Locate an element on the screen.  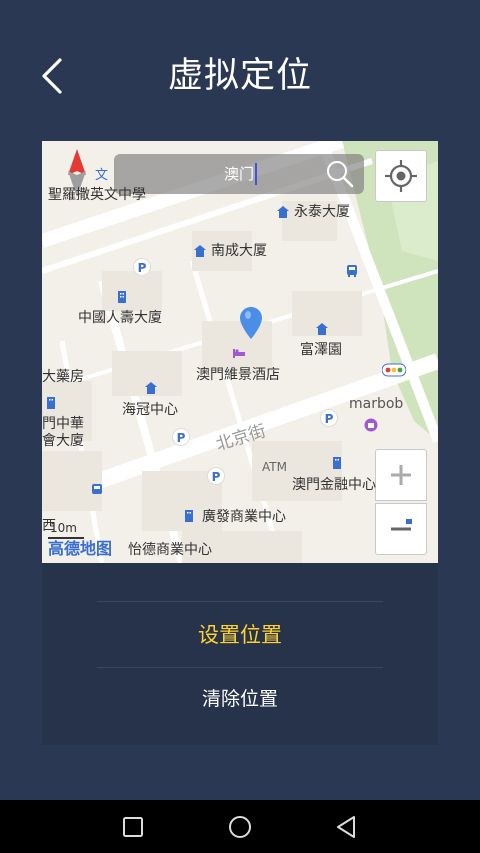
crosshair-icon is located at coordinates (401, 176).